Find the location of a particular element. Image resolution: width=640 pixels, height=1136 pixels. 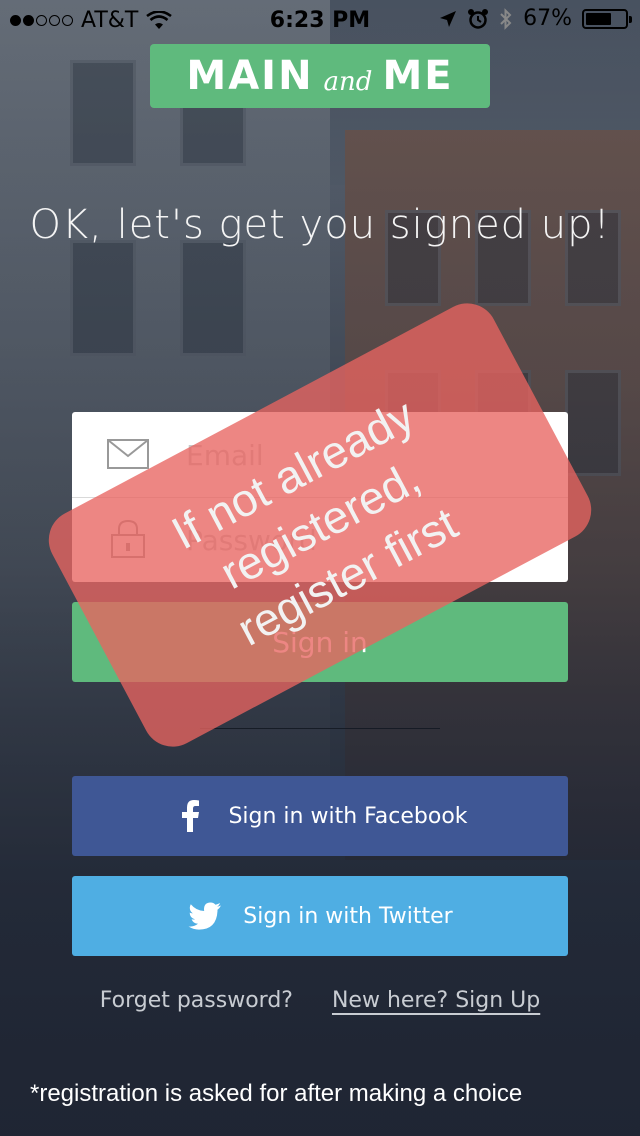

facebook-sign-in-label: Sign in with Facebook is located at coordinates (348, 816).